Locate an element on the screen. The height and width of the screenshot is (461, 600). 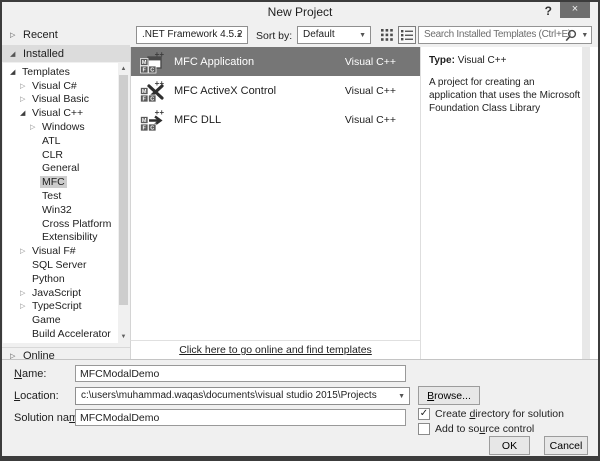
scroll-up-icon: ▲ is located at coordinates (123, 69).